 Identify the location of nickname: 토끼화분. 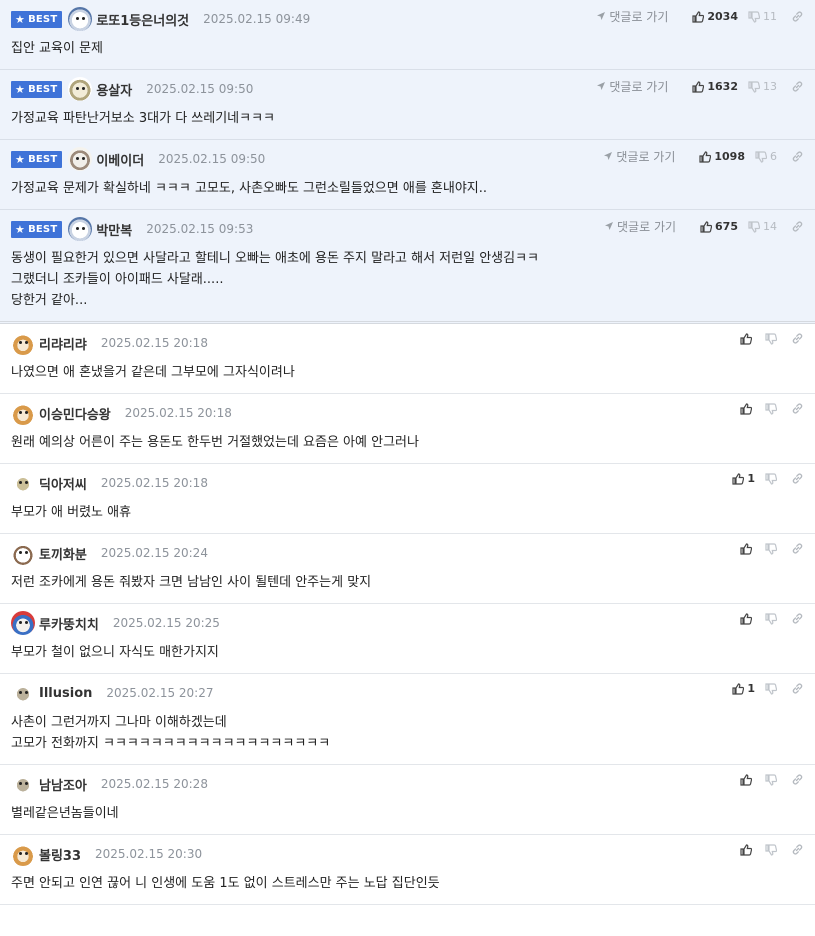
(63, 553).